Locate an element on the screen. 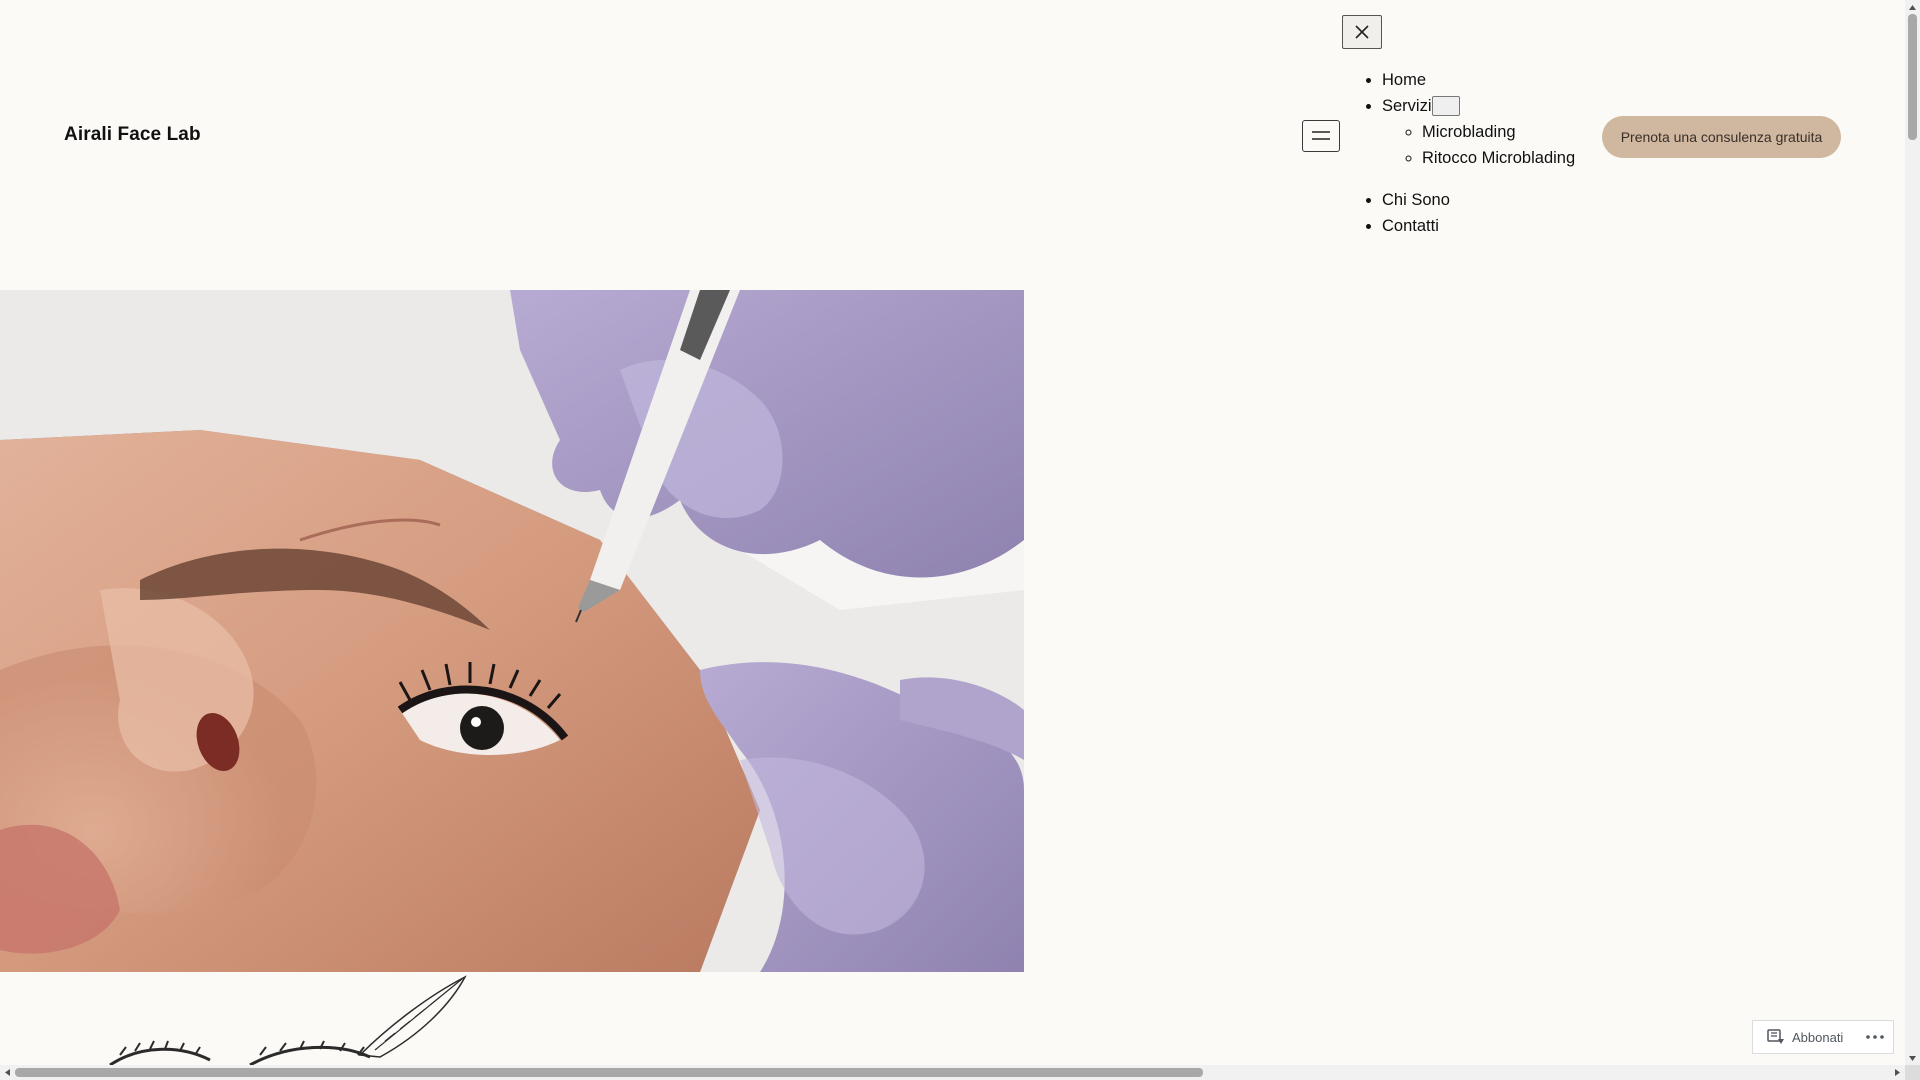 The width and height of the screenshot is (1920, 1080). nav-item-ritocco-microblading: Ritocco Microblading is located at coordinates (1498, 158).